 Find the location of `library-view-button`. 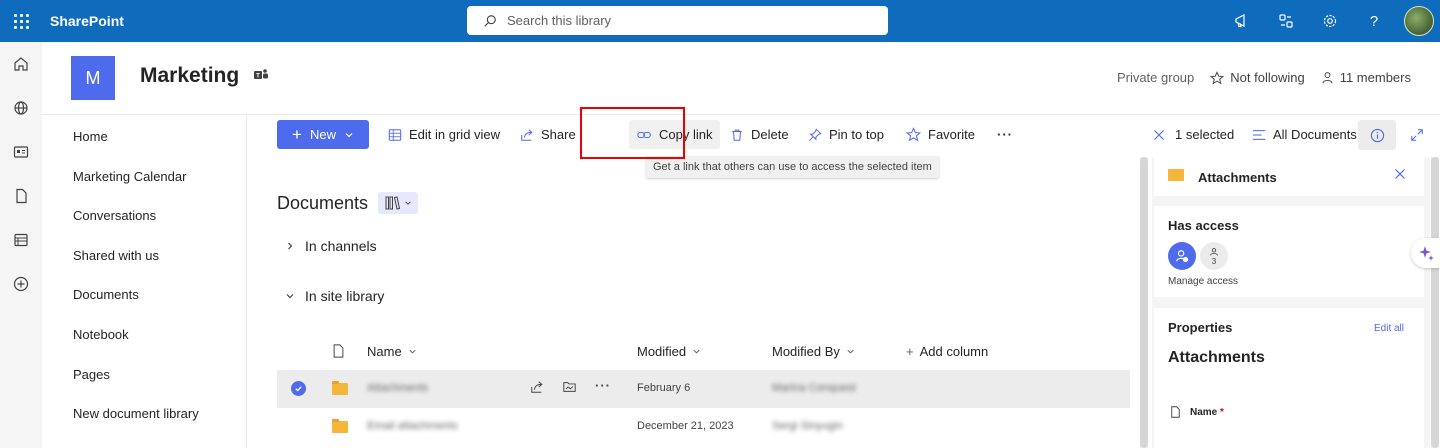

library-view-button is located at coordinates (398, 203).